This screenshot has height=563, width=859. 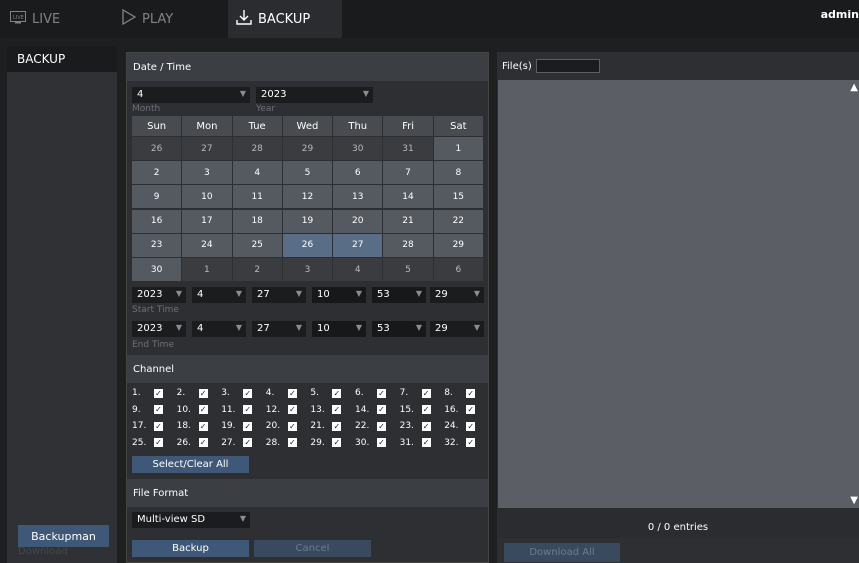 I want to click on sidebar-item-backup: BACKUP, so click(x=62, y=59).